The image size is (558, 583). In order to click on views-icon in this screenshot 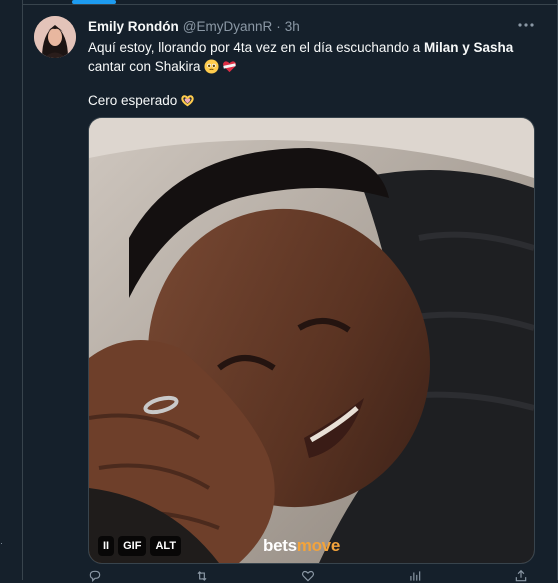, I will do `click(414, 576)`.